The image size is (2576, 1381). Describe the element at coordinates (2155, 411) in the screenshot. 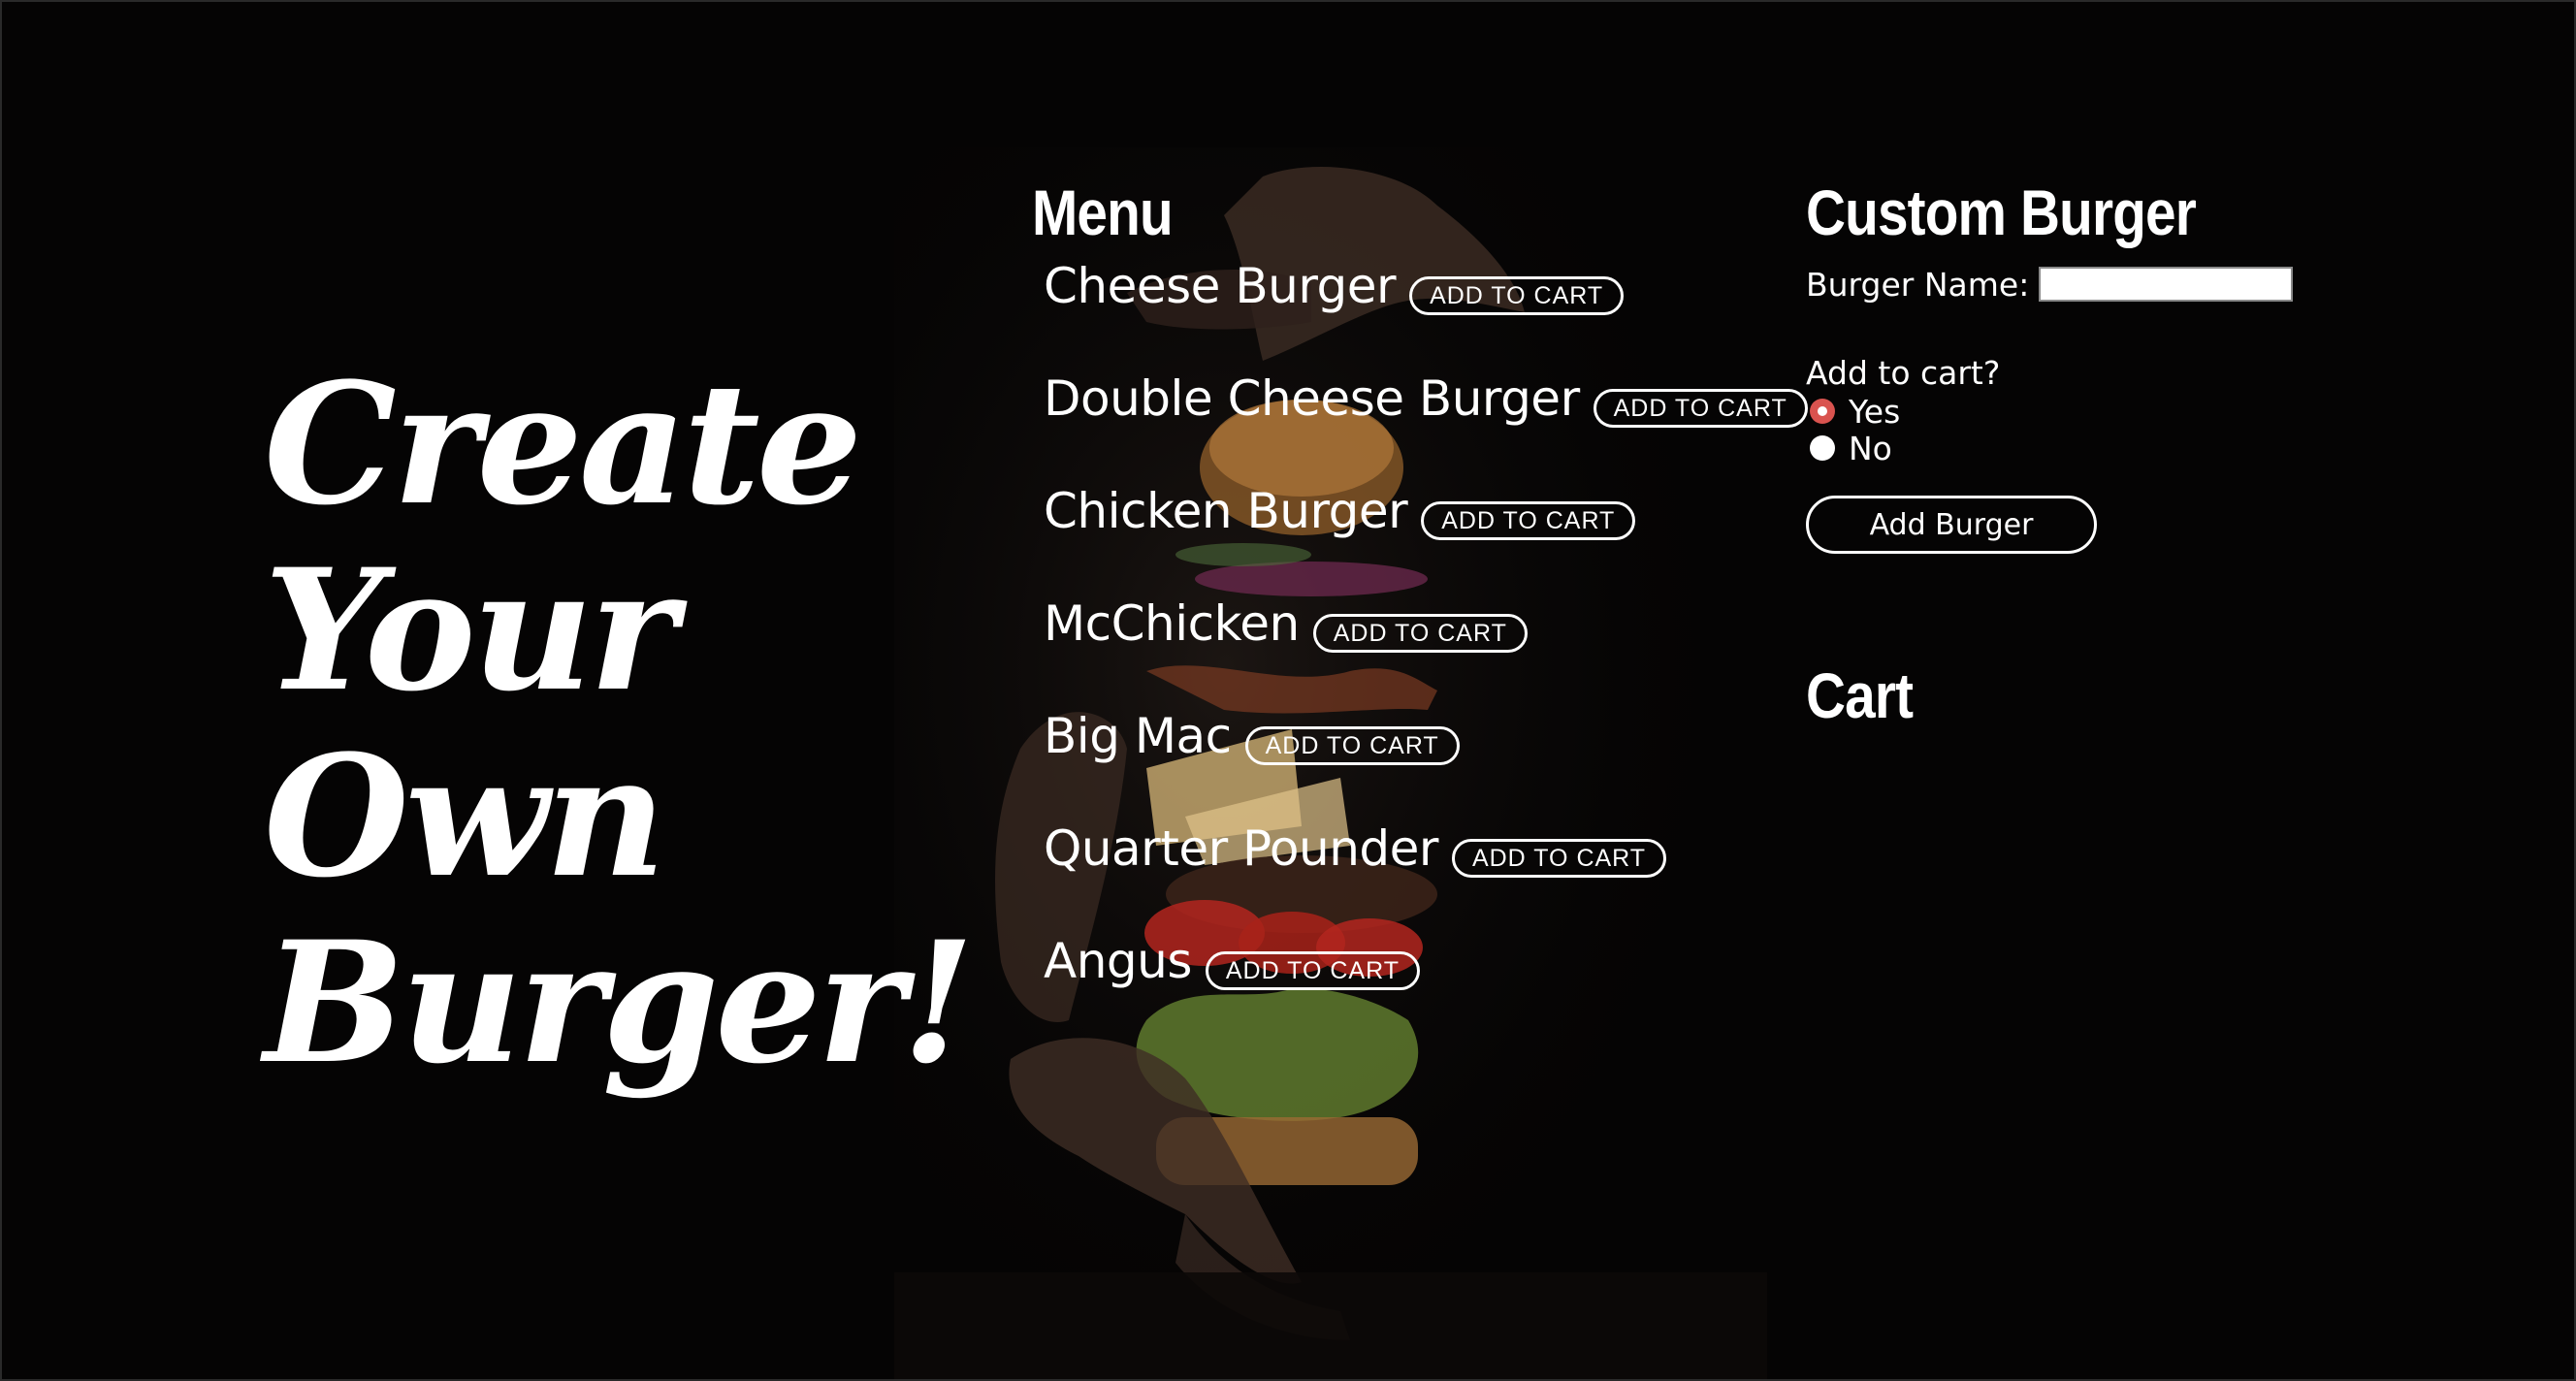

I see `radio-option-yes: Yes` at that location.